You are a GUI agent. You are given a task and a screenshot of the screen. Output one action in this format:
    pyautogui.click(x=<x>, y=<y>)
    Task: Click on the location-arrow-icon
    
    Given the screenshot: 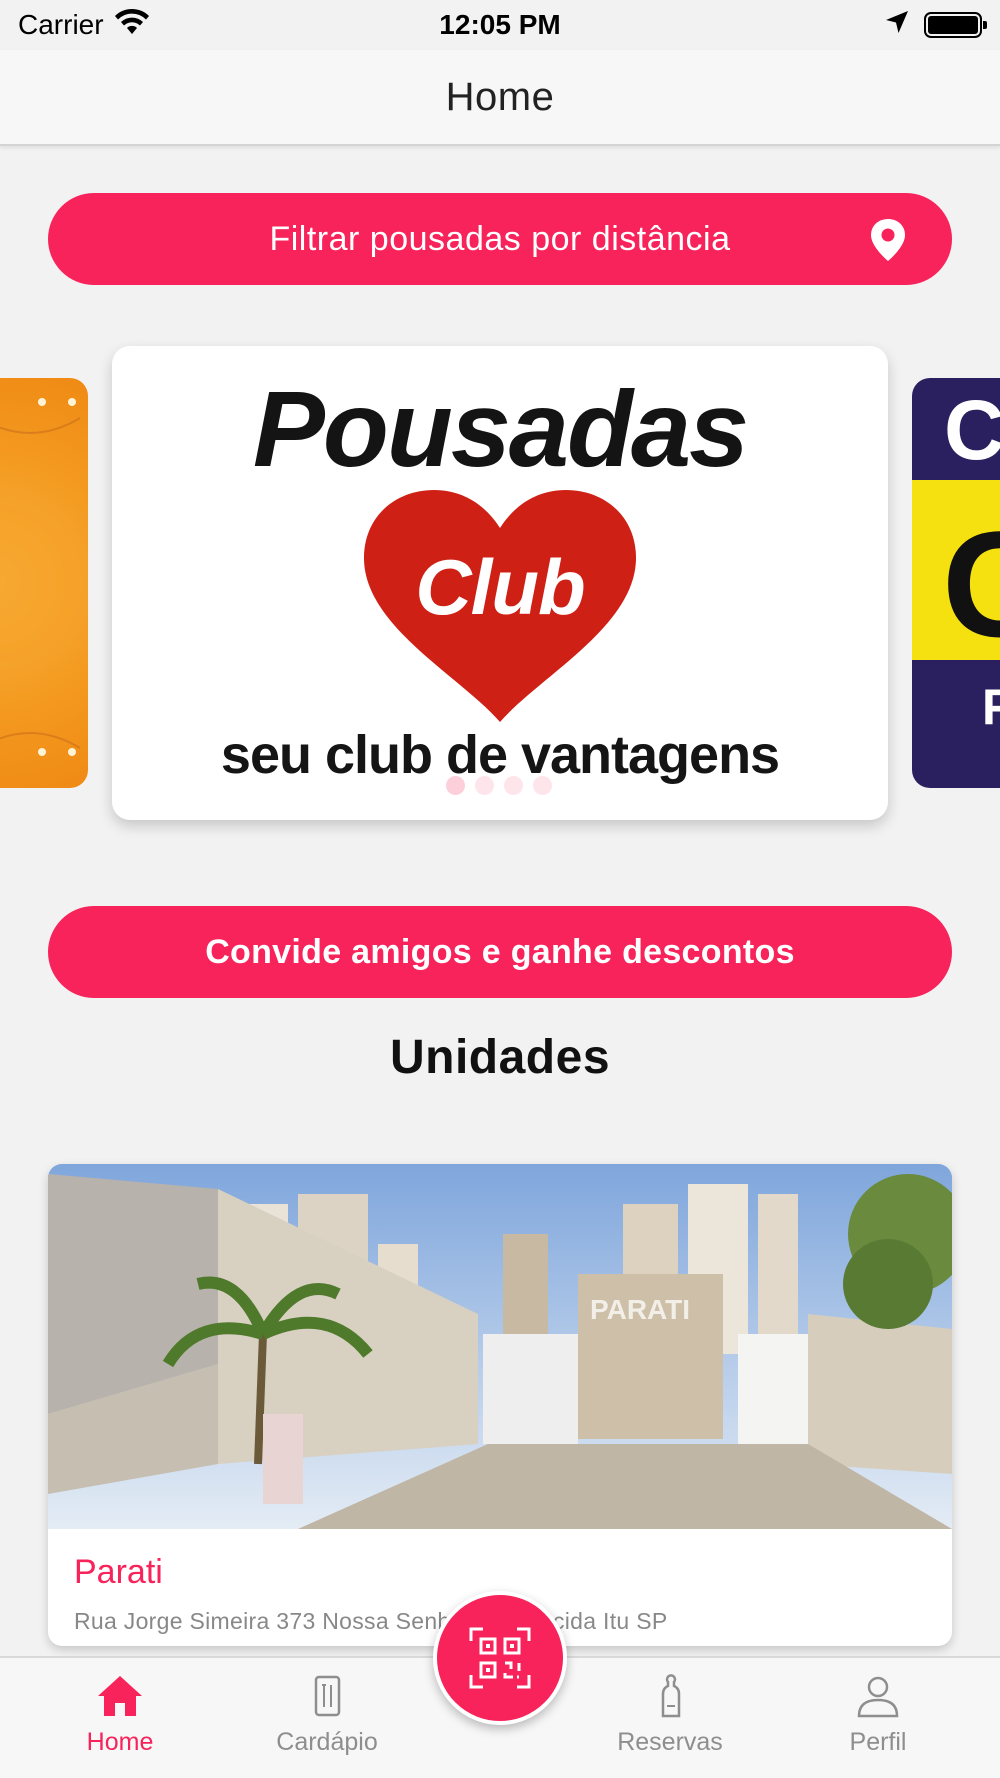 What is the action you would take?
    pyautogui.click(x=897, y=25)
    